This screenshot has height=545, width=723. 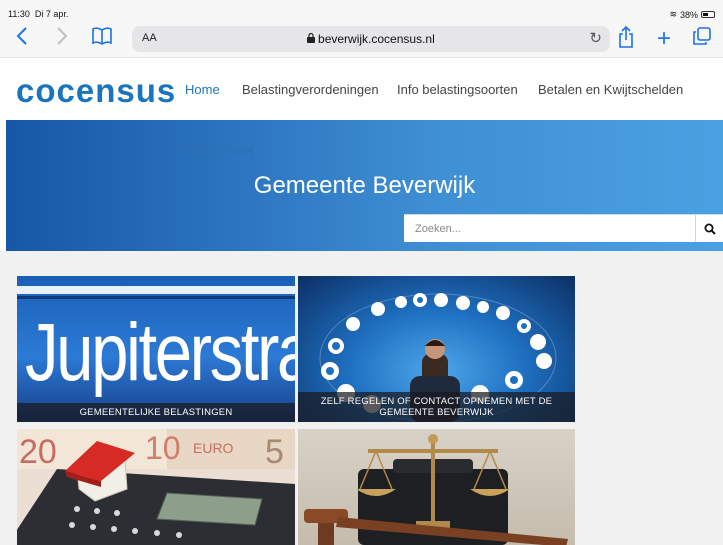 I want to click on street-sign-text: Jupiterstraat, so click(x=160, y=352).